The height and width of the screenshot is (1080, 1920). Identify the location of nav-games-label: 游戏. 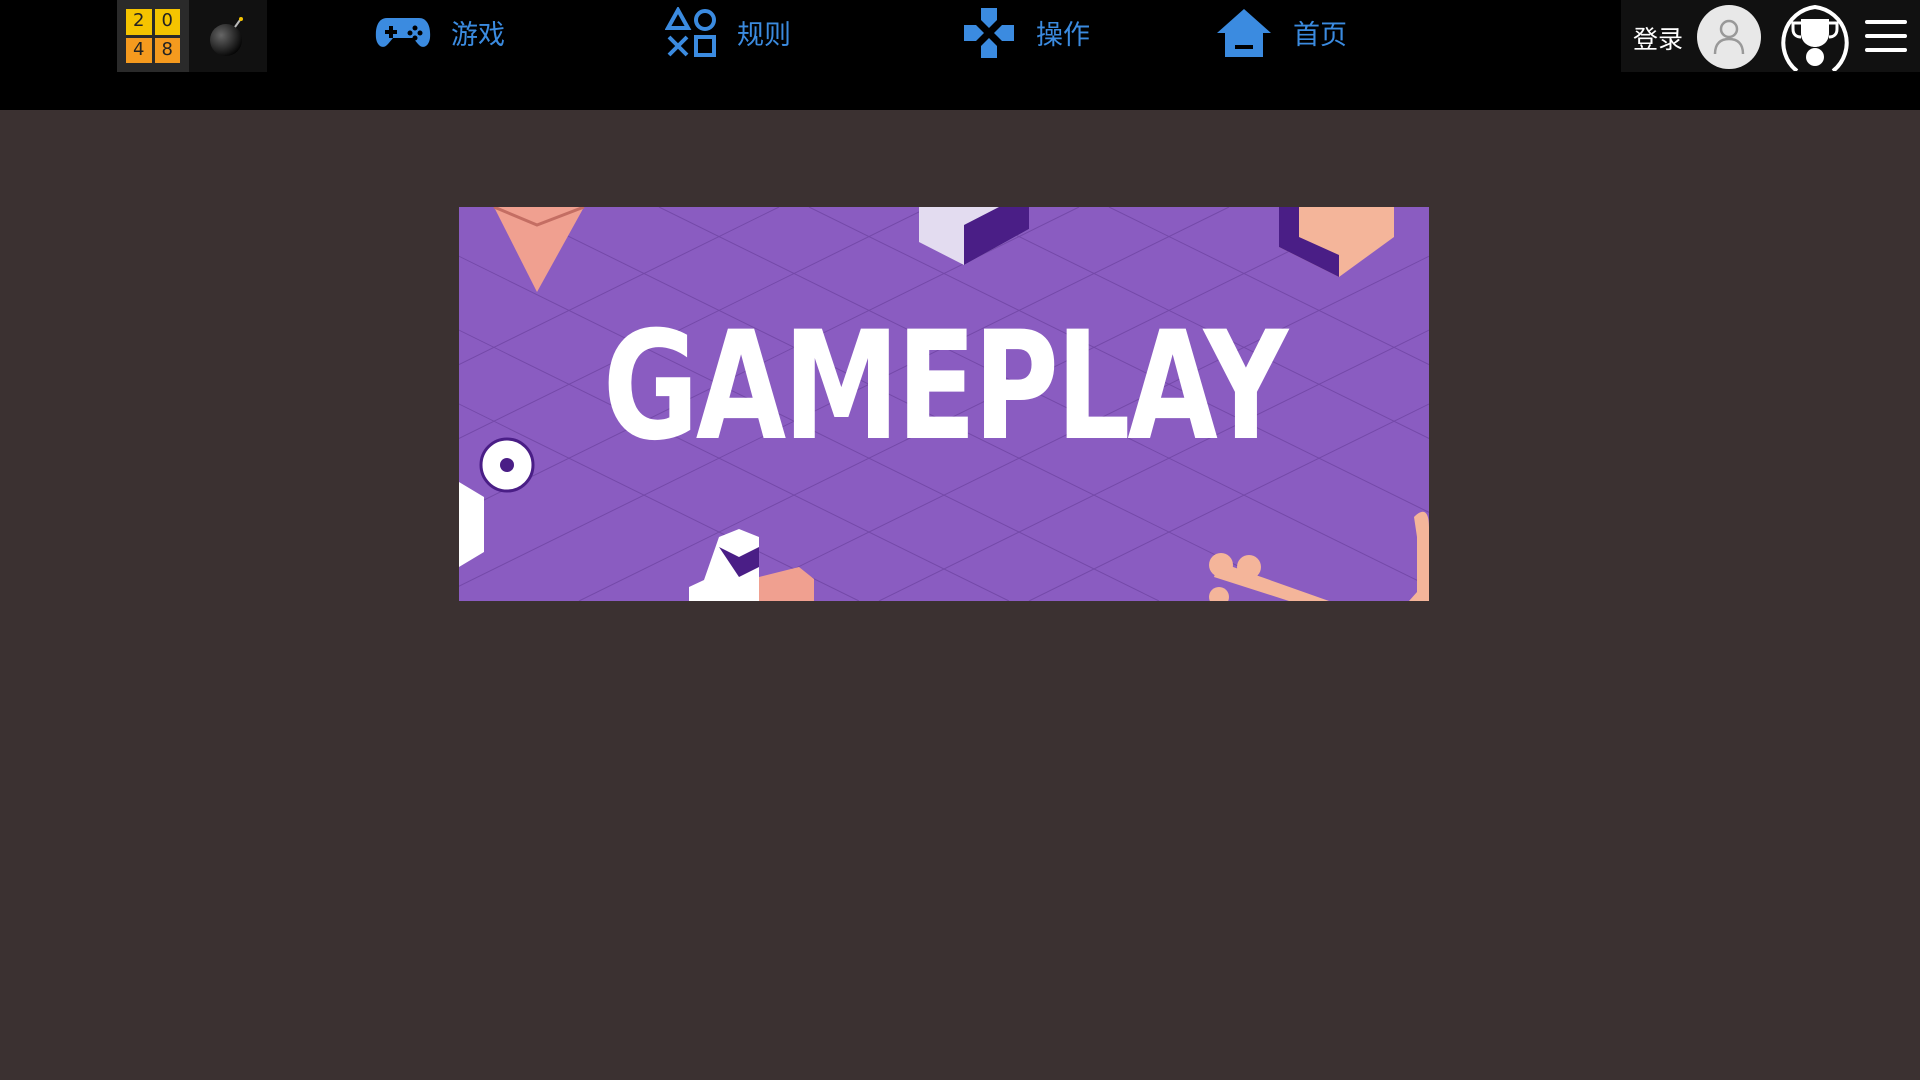
(478, 35).